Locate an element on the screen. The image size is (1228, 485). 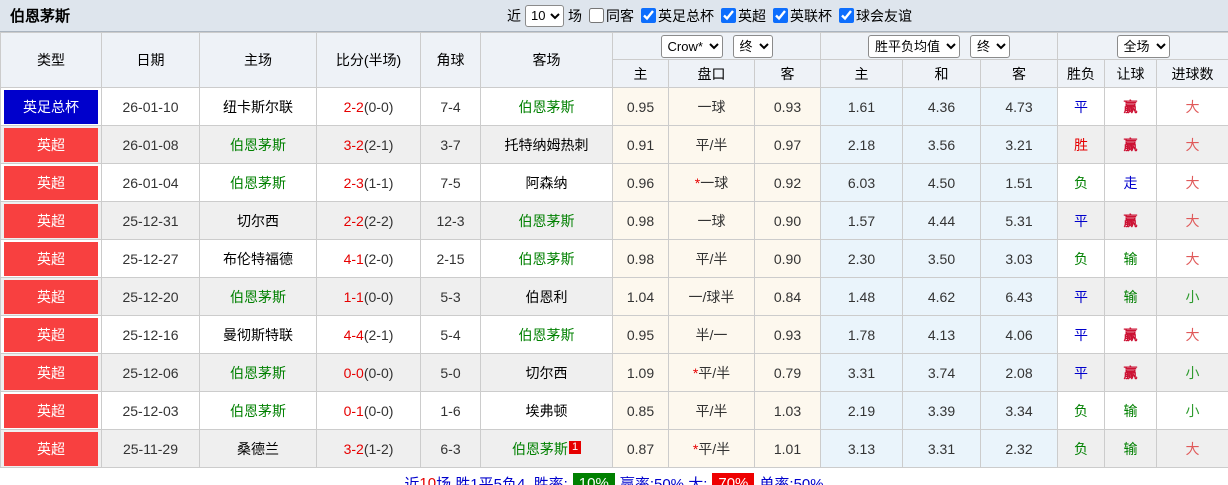
red-card-badge: 1 is located at coordinates (575, 447).